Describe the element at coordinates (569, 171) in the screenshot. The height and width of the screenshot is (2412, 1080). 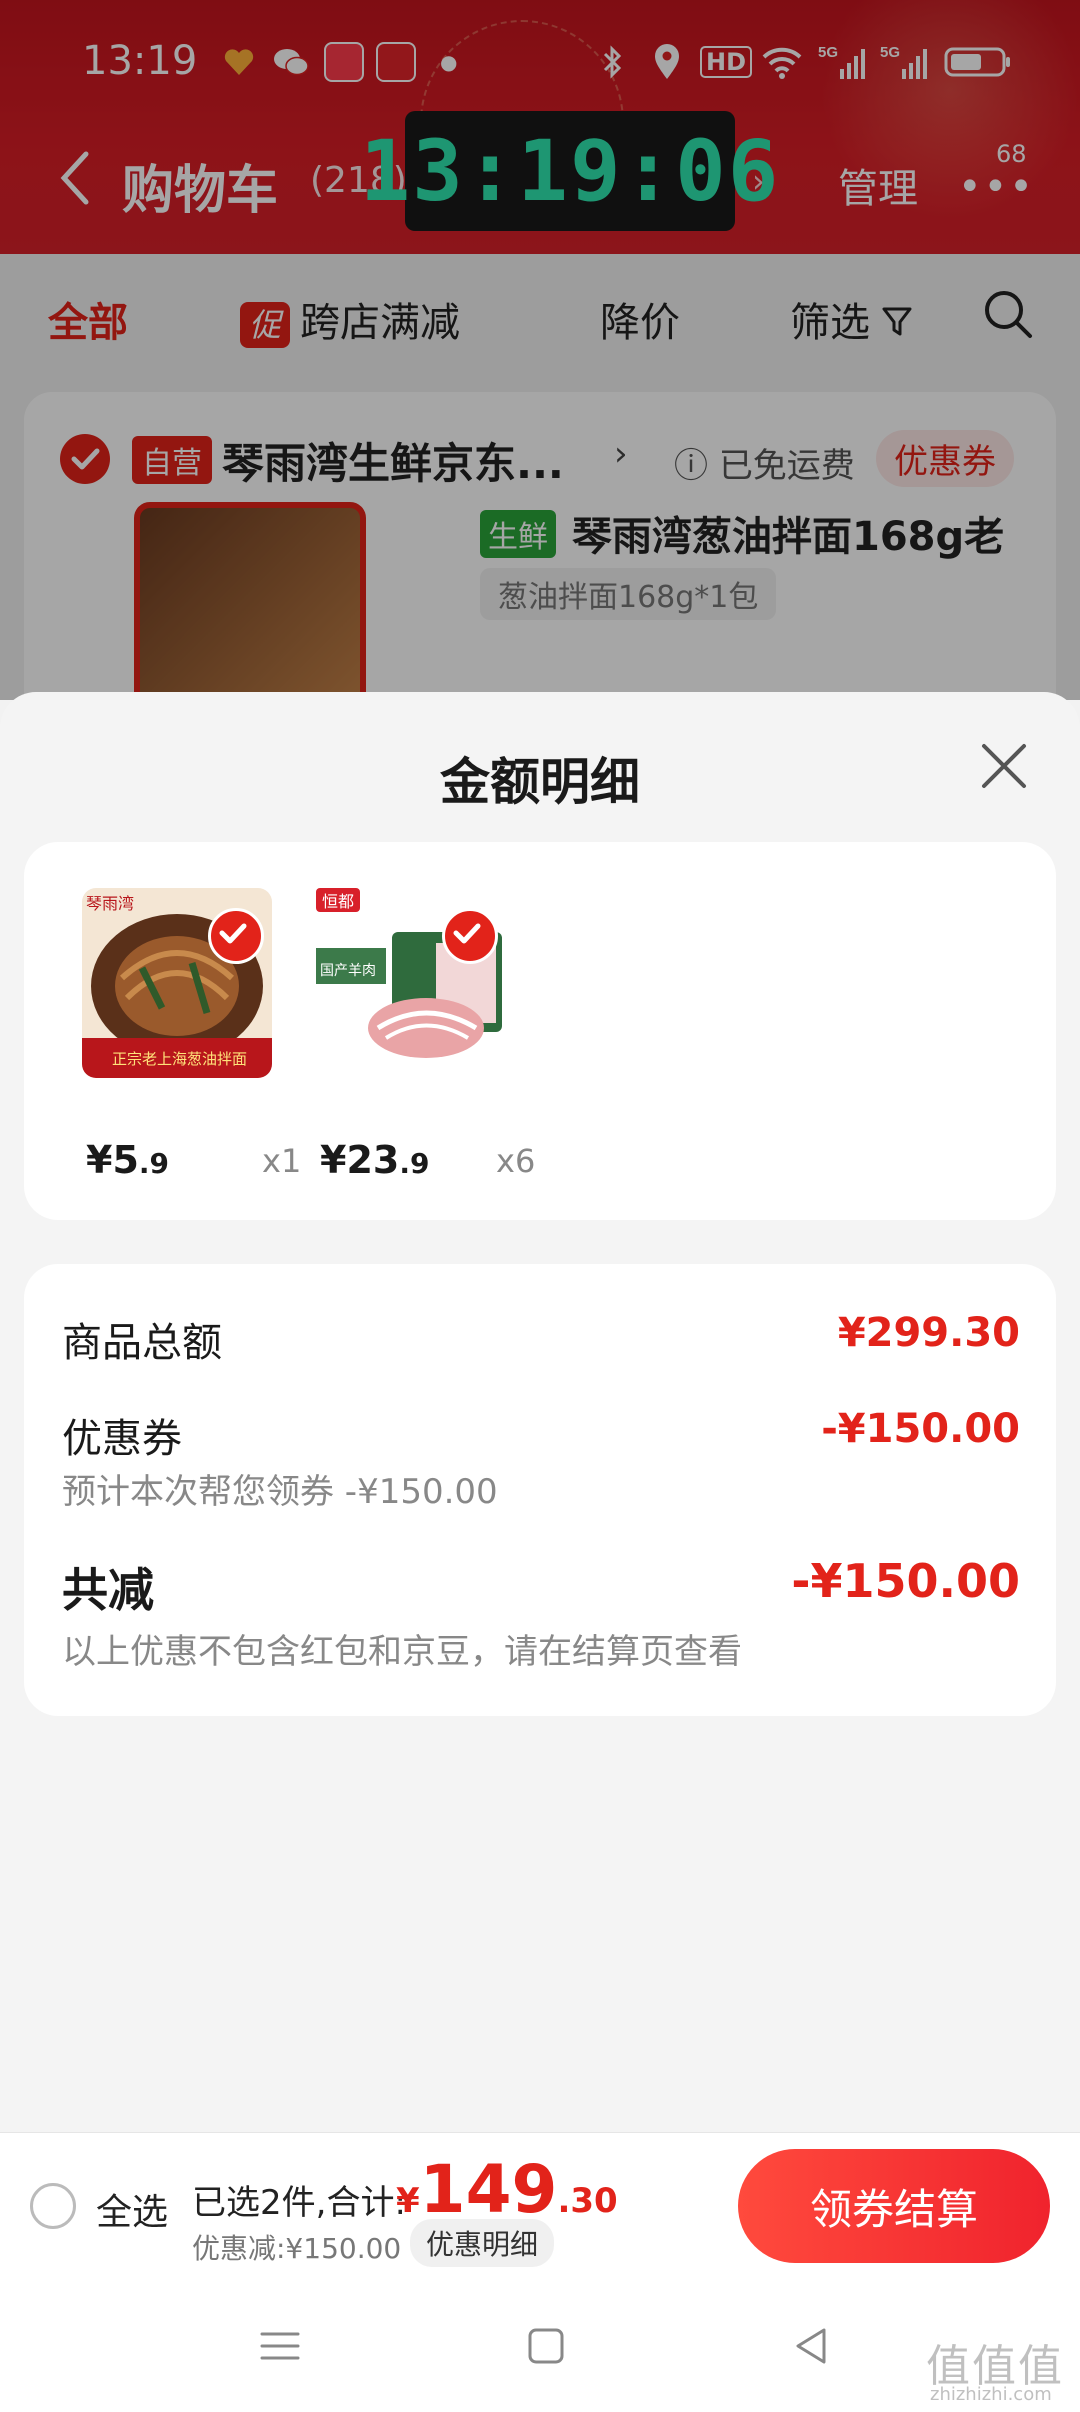
I see `clock-overlay: 13:19:06` at that location.